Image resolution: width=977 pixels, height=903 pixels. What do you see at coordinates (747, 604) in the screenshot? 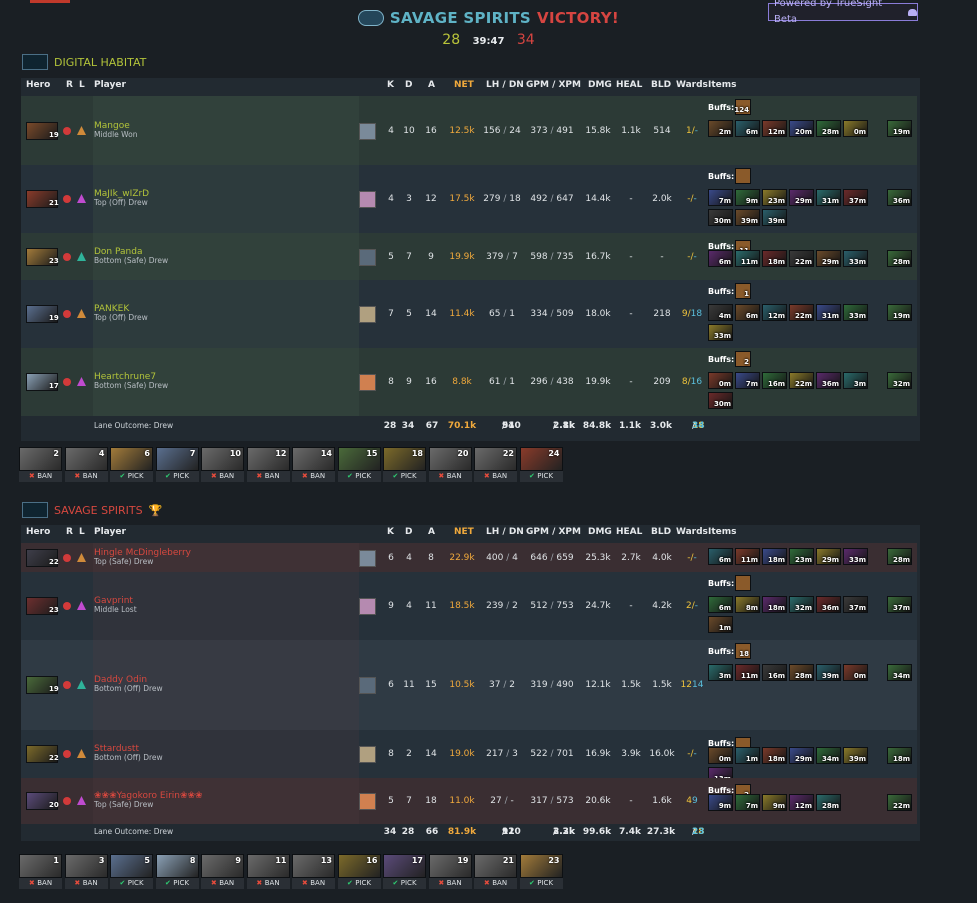
I see `item-icon: 8m` at bounding box center [747, 604].